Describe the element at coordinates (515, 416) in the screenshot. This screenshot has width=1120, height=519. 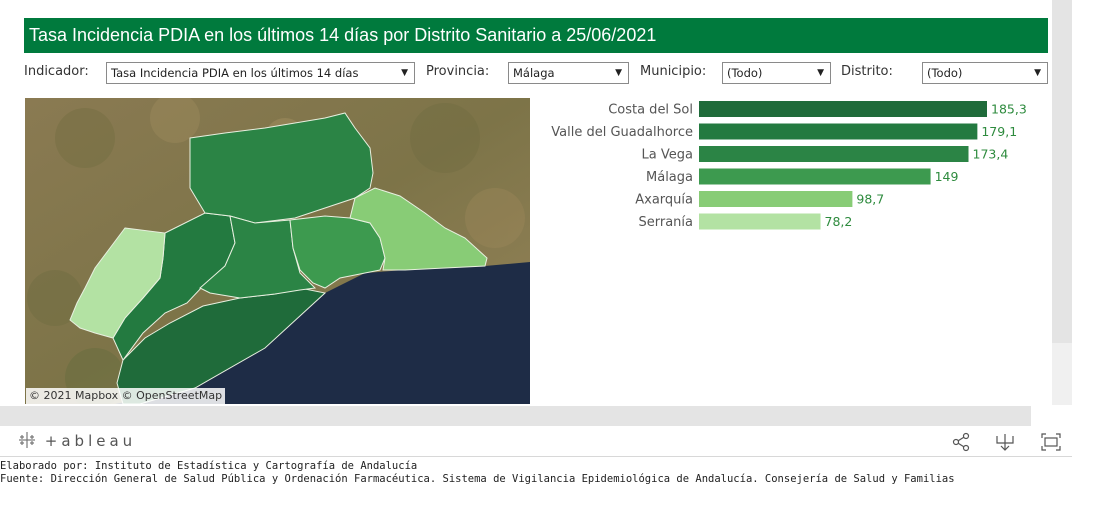
I see `horizontal-scrollbar` at that location.